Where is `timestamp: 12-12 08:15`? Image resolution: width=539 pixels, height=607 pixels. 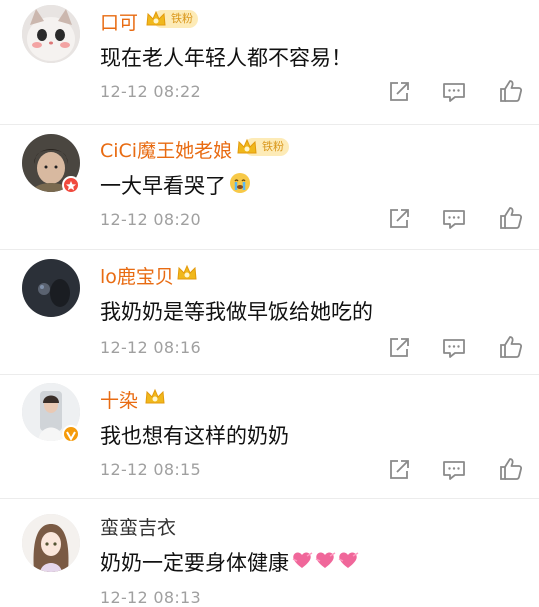
timestamp: 12-12 08:15 is located at coordinates (150, 469).